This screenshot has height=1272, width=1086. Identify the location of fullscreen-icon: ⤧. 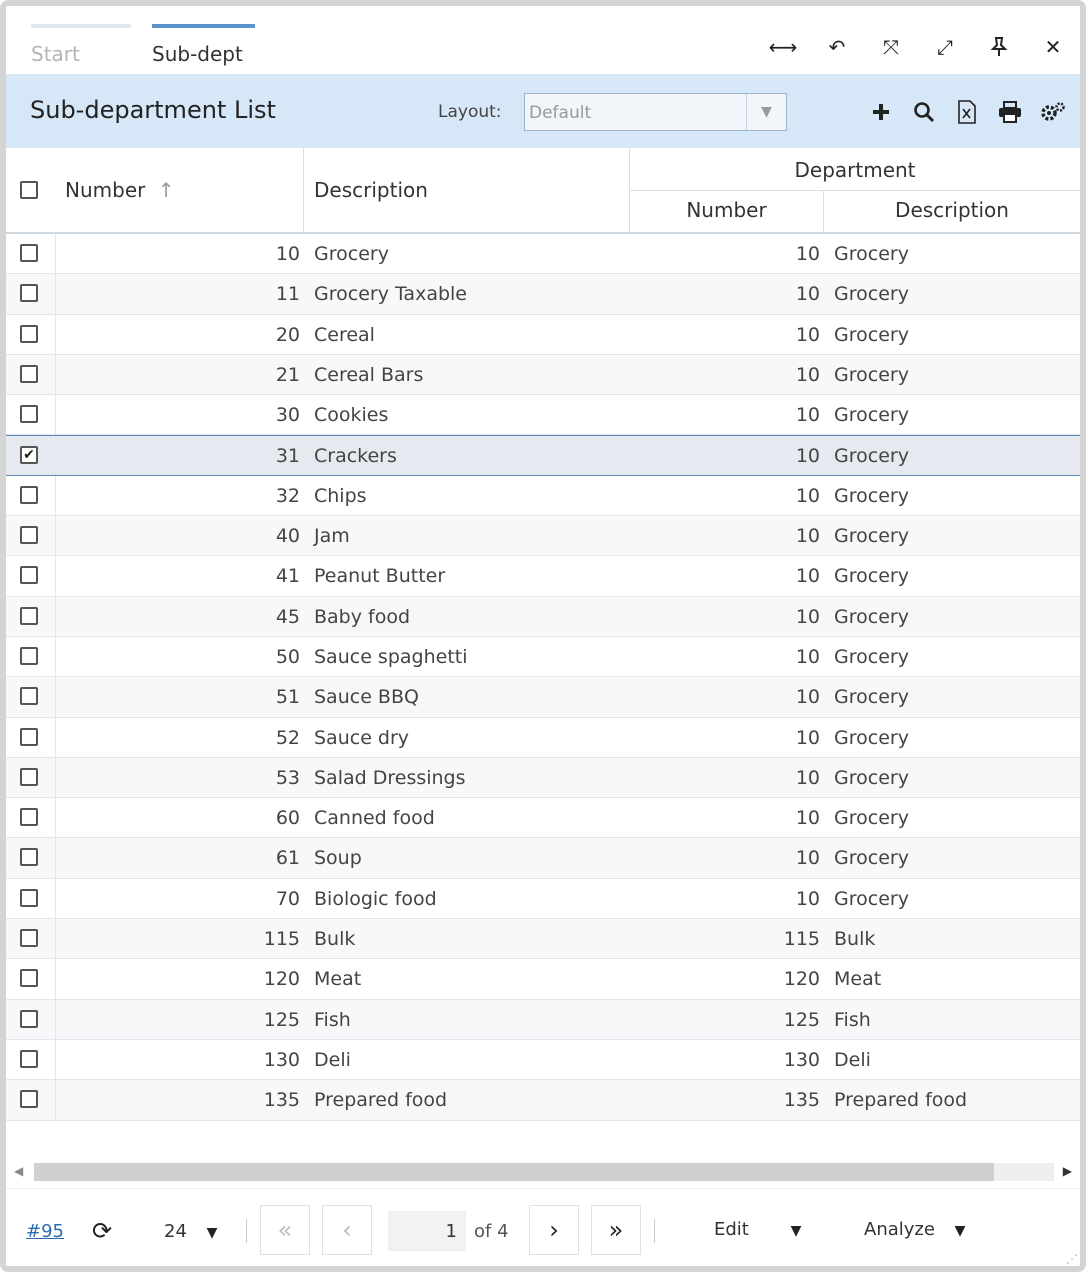
(891, 47).